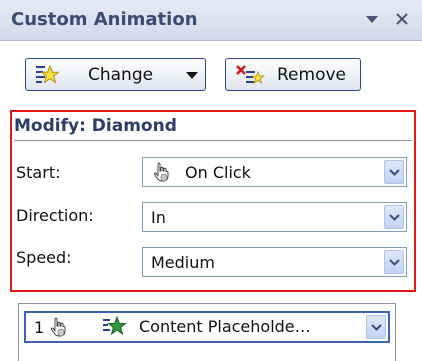 The width and height of the screenshot is (422, 361). Describe the element at coordinates (38, 172) in the screenshot. I see `start-label: Start:` at that location.